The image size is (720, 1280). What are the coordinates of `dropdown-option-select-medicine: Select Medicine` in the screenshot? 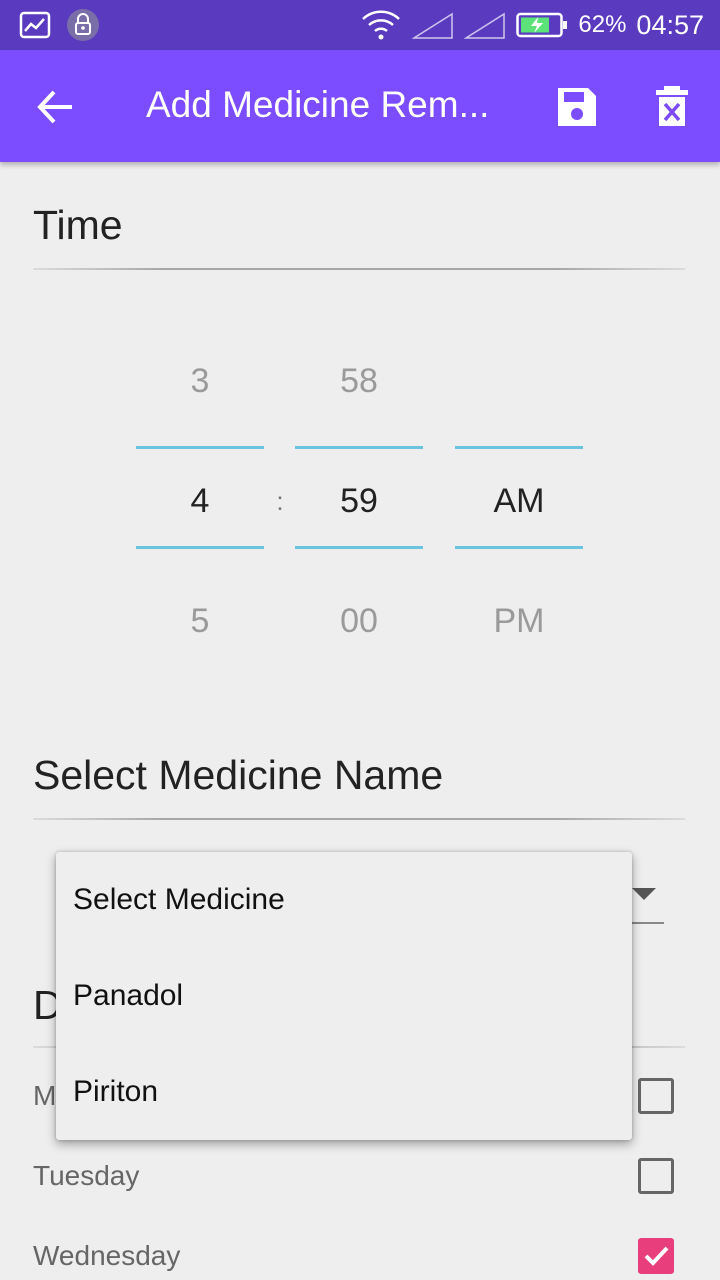 It's located at (344, 900).